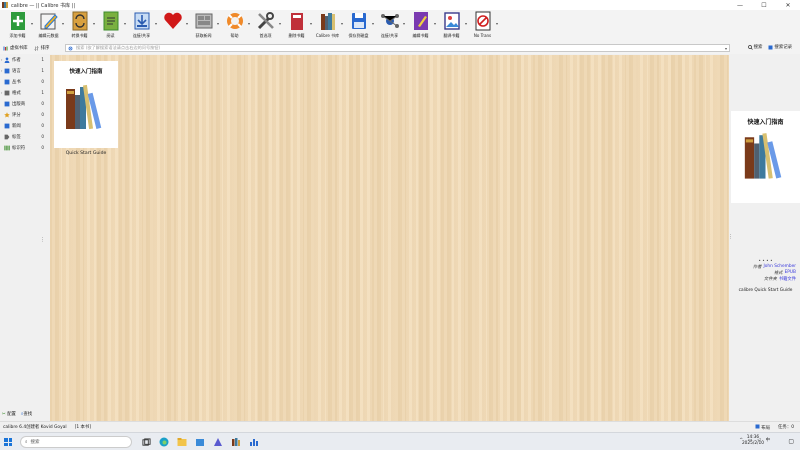 This screenshot has width=800, height=450. What do you see at coordinates (16, 93) in the screenshot?
I see `tag-formats-label: 格式` at bounding box center [16, 93].